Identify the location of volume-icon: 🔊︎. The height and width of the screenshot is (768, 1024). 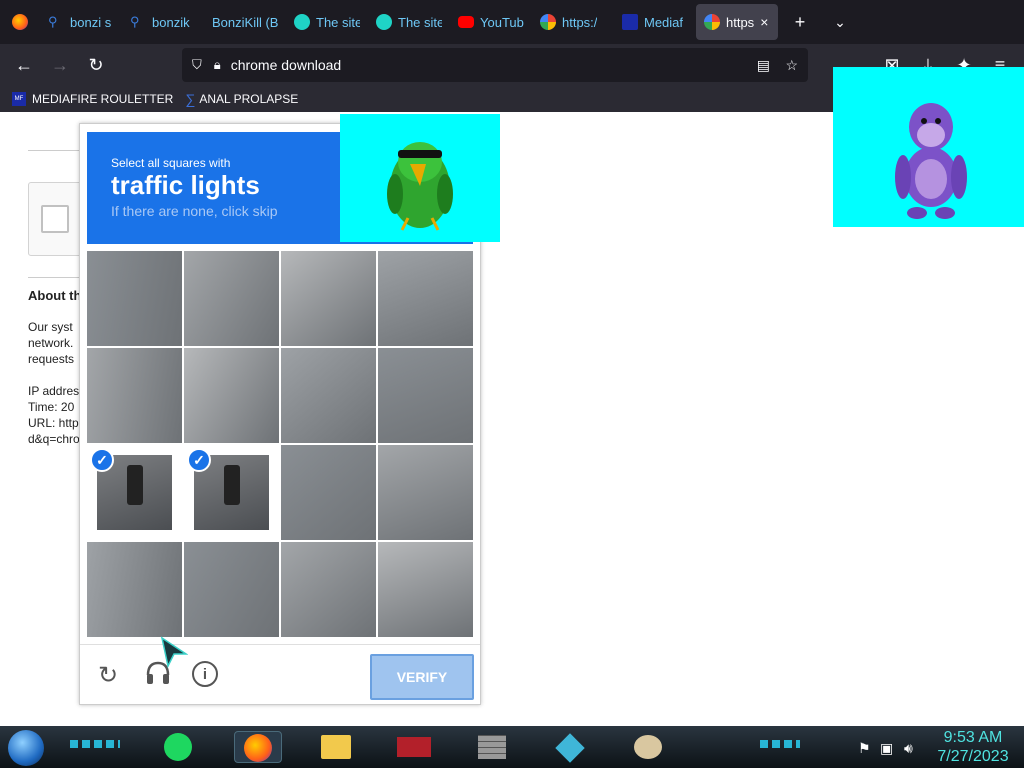
(908, 748).